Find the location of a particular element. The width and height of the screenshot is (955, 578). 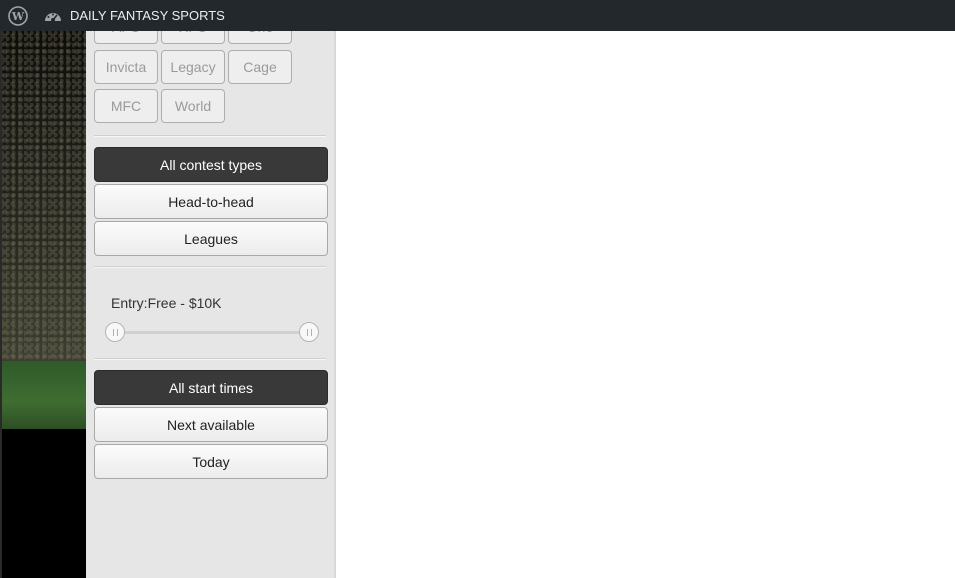

league-tag-mfc: MFC is located at coordinates (126, 106).